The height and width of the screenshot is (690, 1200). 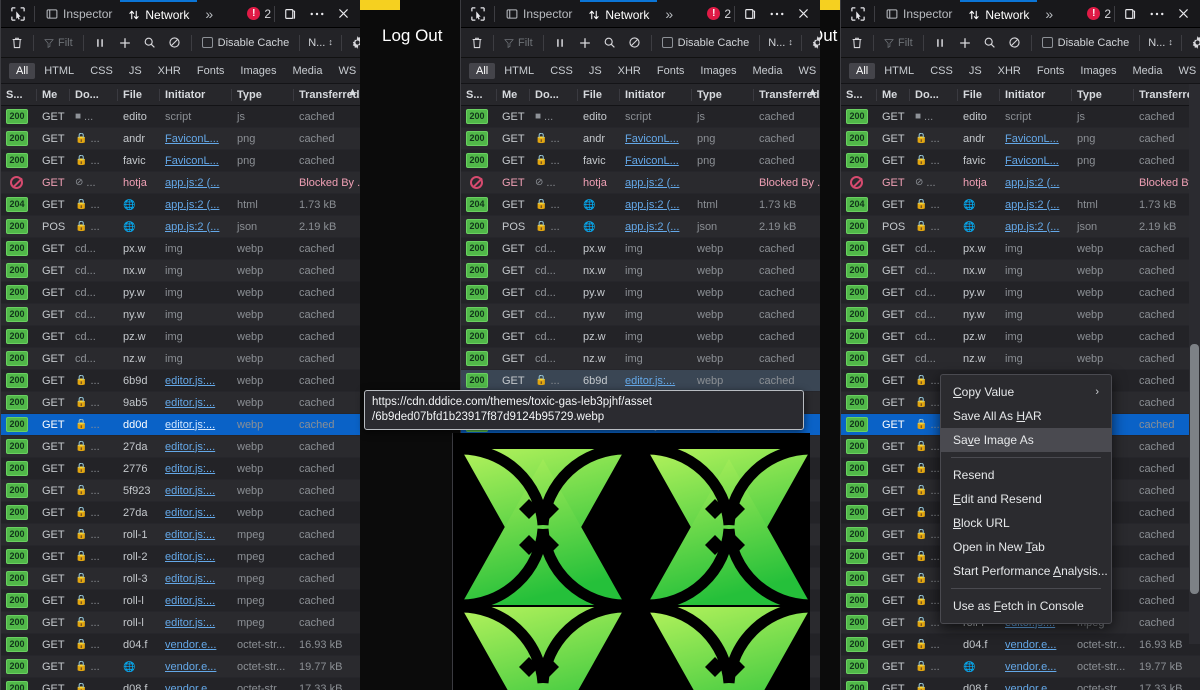 What do you see at coordinates (1185, 71) in the screenshot?
I see `filter-pill-ws: WS` at bounding box center [1185, 71].